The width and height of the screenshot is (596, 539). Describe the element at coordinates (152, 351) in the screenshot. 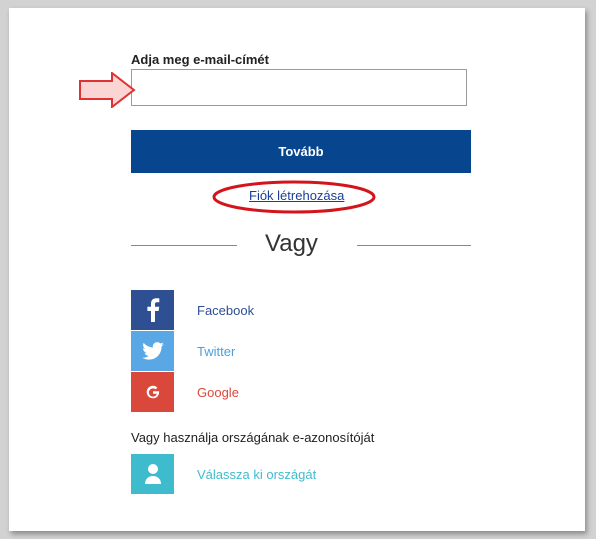

I see `twitter-icon` at that location.